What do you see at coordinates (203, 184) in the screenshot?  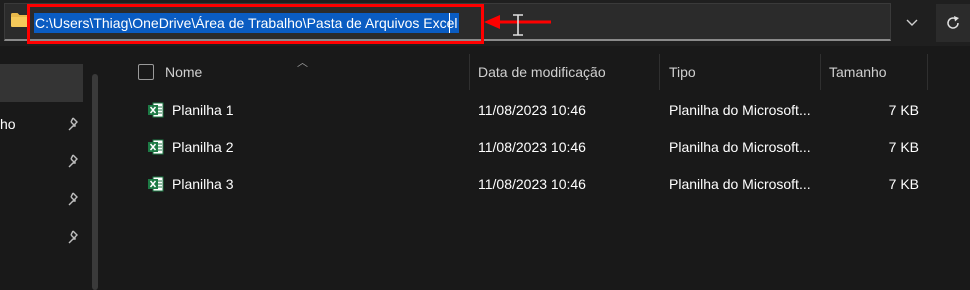 I see `file-name: Planilha 3` at bounding box center [203, 184].